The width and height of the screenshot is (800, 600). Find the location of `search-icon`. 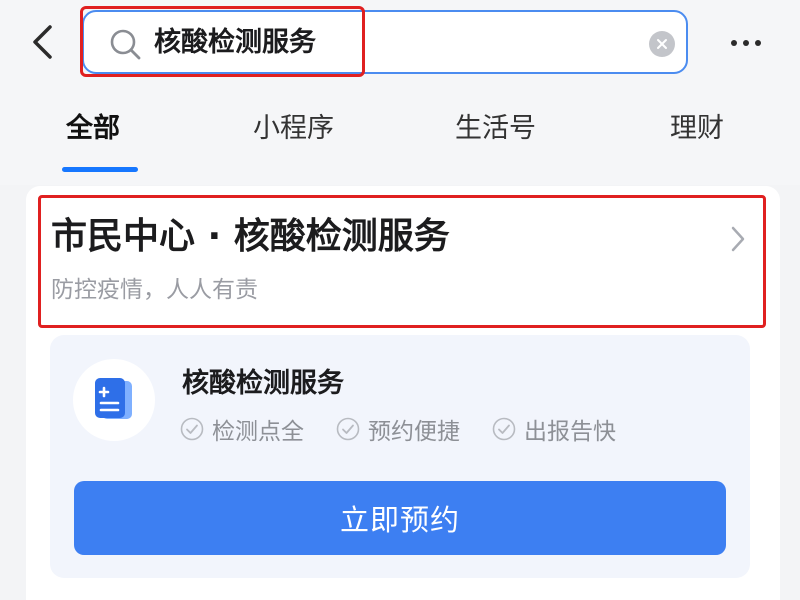

search-icon is located at coordinates (125, 44).